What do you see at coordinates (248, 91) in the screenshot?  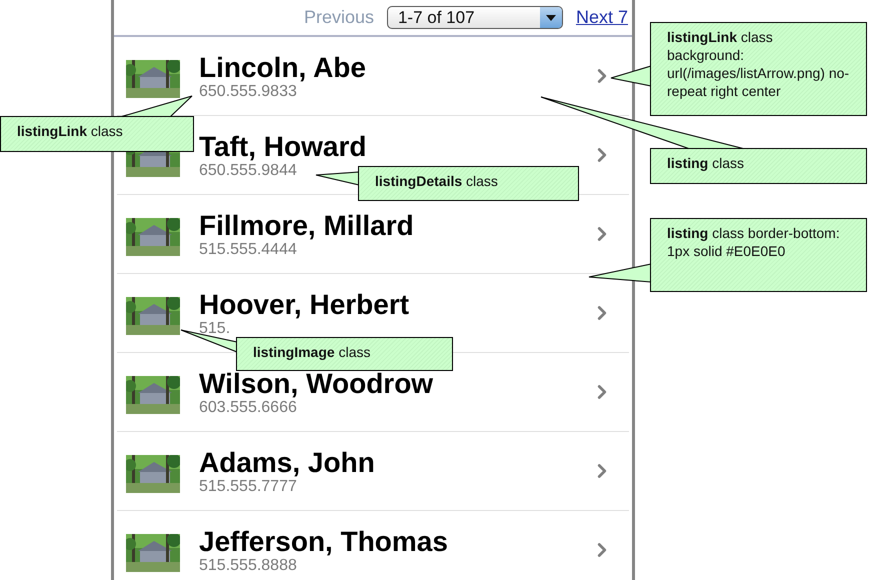 I see `listing-phone: 650.555.9833` at bounding box center [248, 91].